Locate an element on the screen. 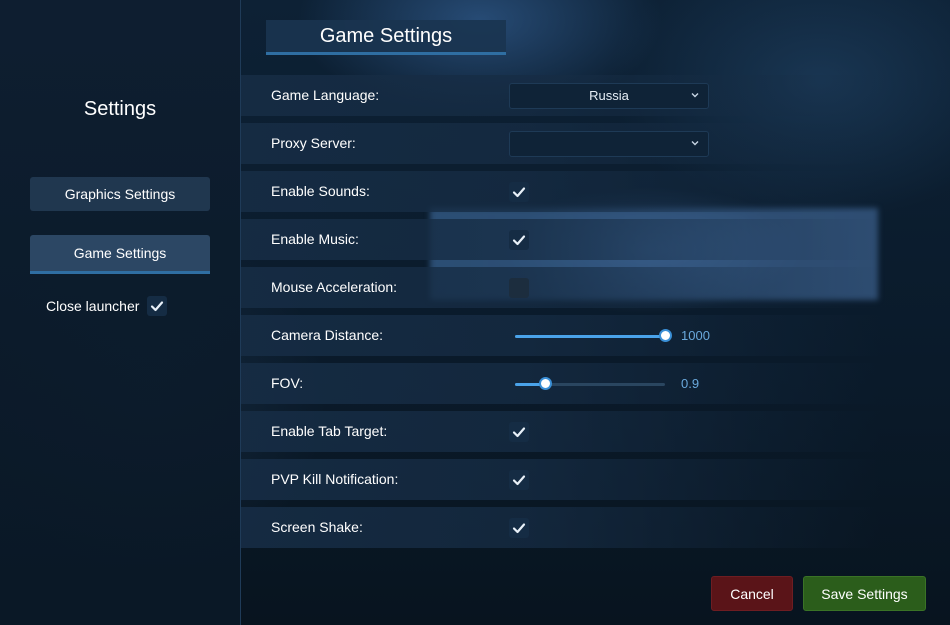  setting-row-enable-sounds: Enable Sounds: is located at coordinates (561, 191).